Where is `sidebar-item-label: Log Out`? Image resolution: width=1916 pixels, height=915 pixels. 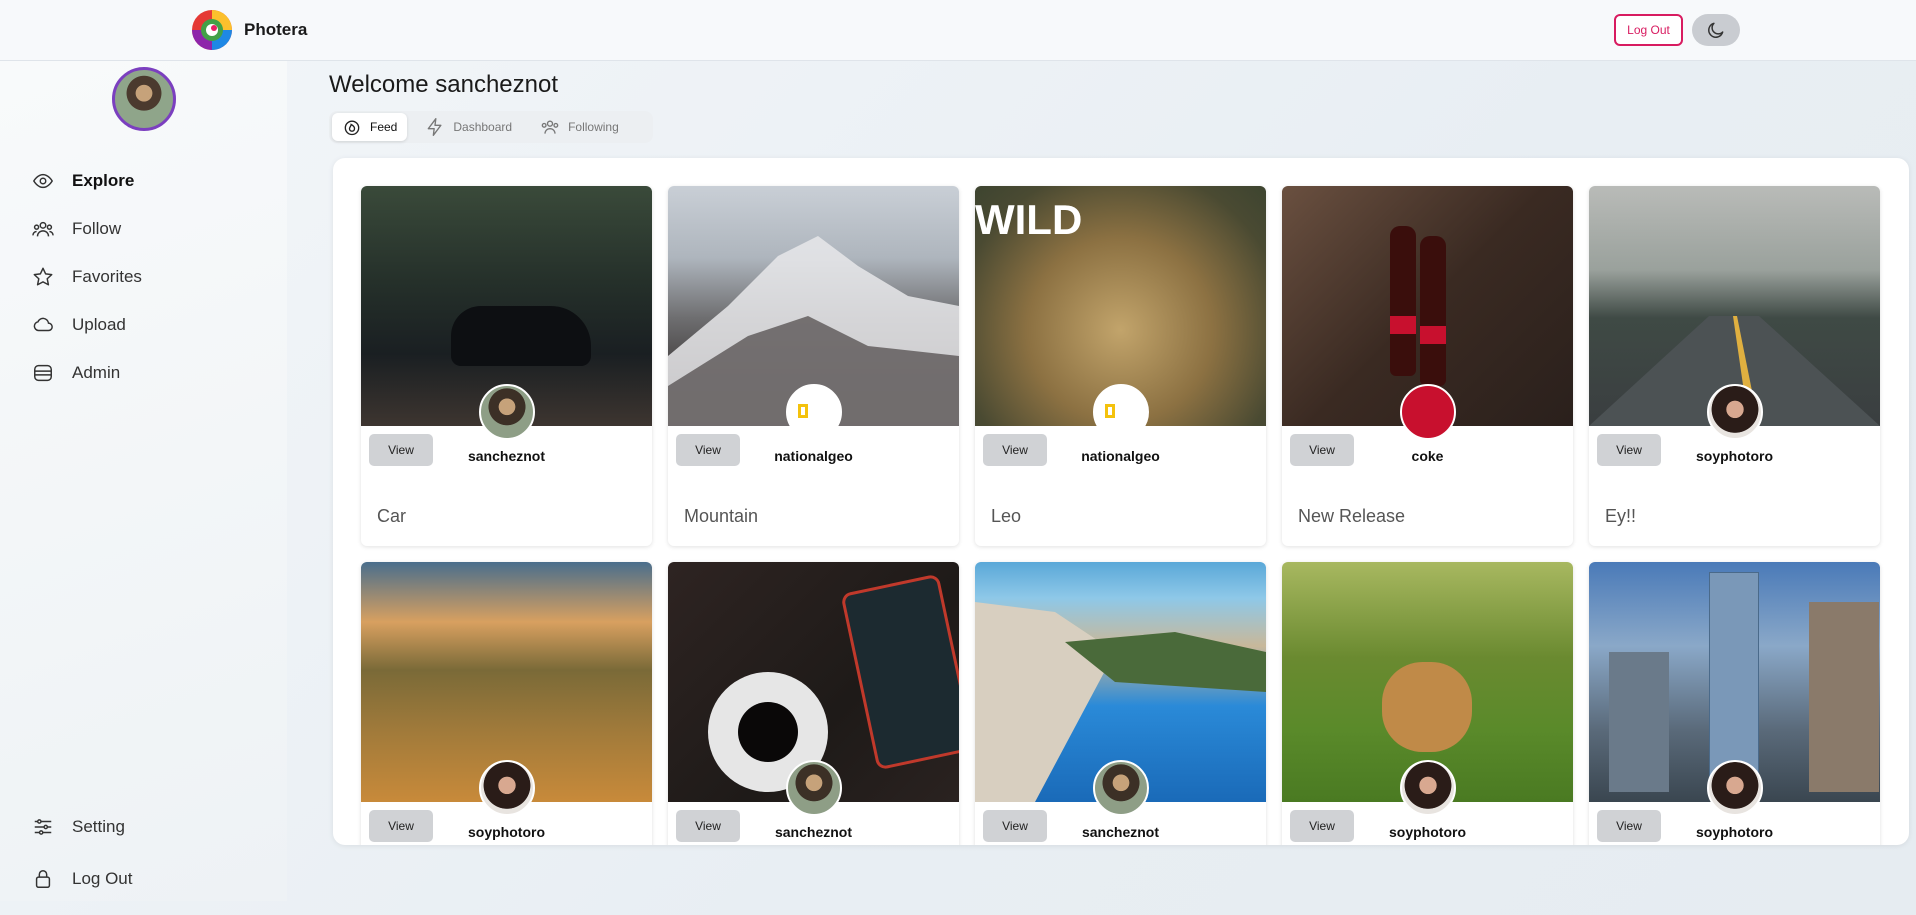
sidebar-item-label: Log Out is located at coordinates (102, 878).